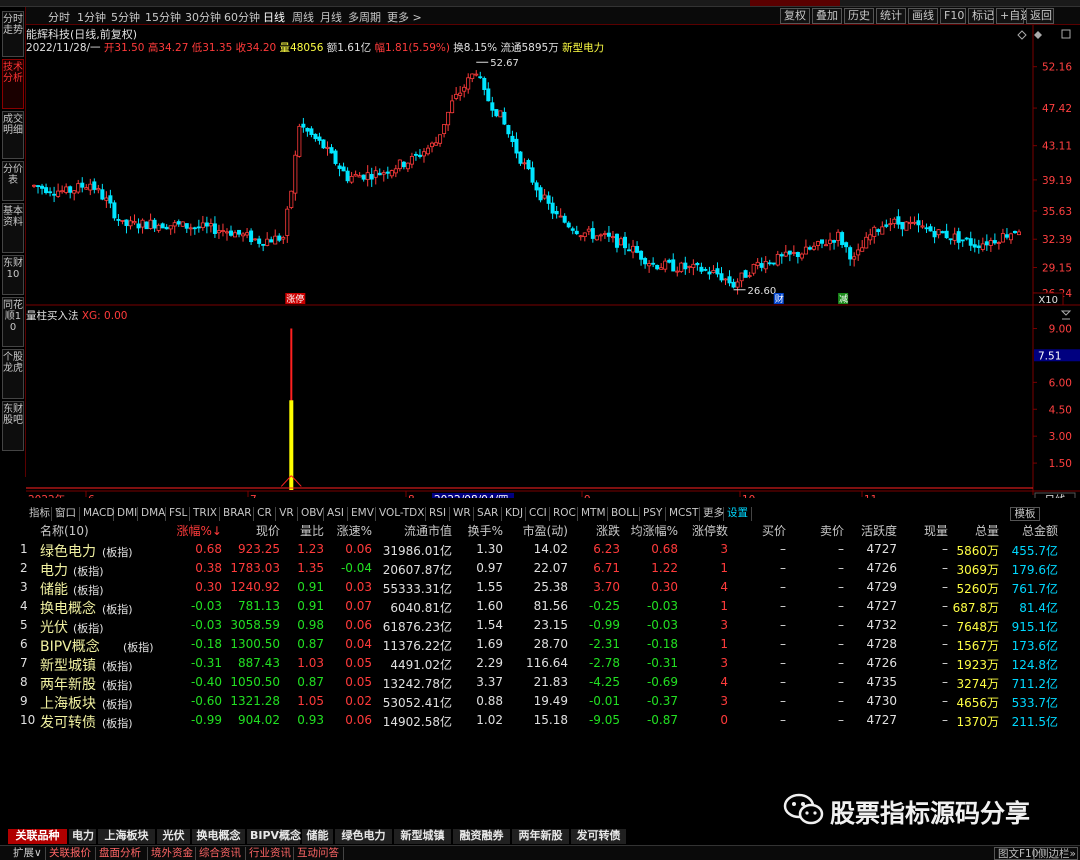  What do you see at coordinates (83, 836) in the screenshot?
I see `bottom-tab-1: 电力` at bounding box center [83, 836].